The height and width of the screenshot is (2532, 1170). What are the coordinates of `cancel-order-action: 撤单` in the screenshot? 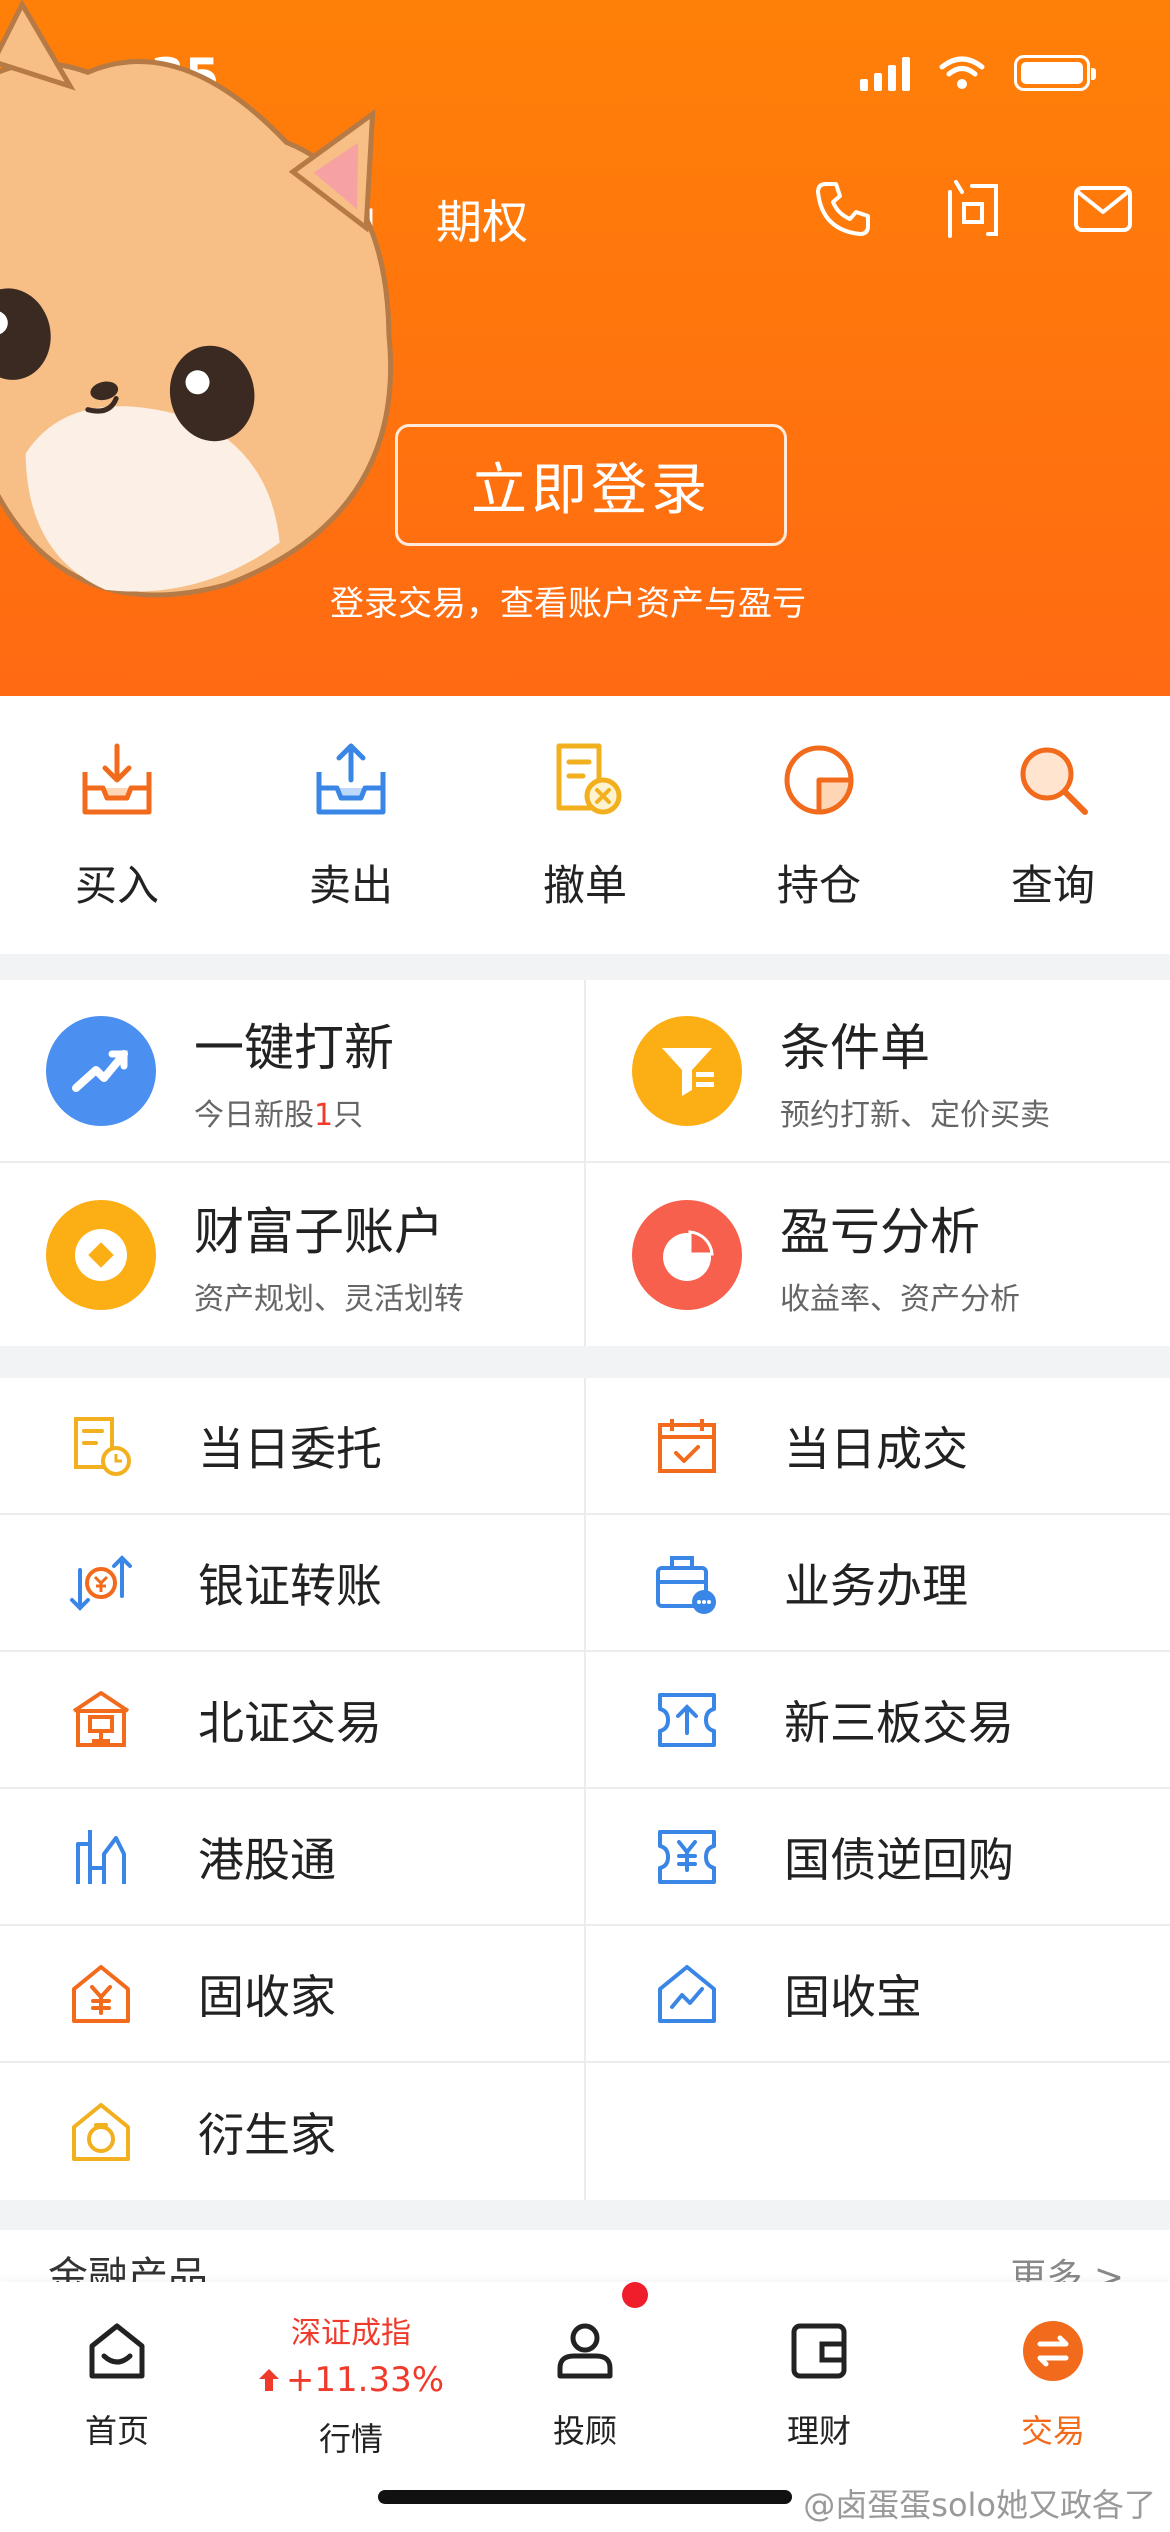 It's located at (585, 825).